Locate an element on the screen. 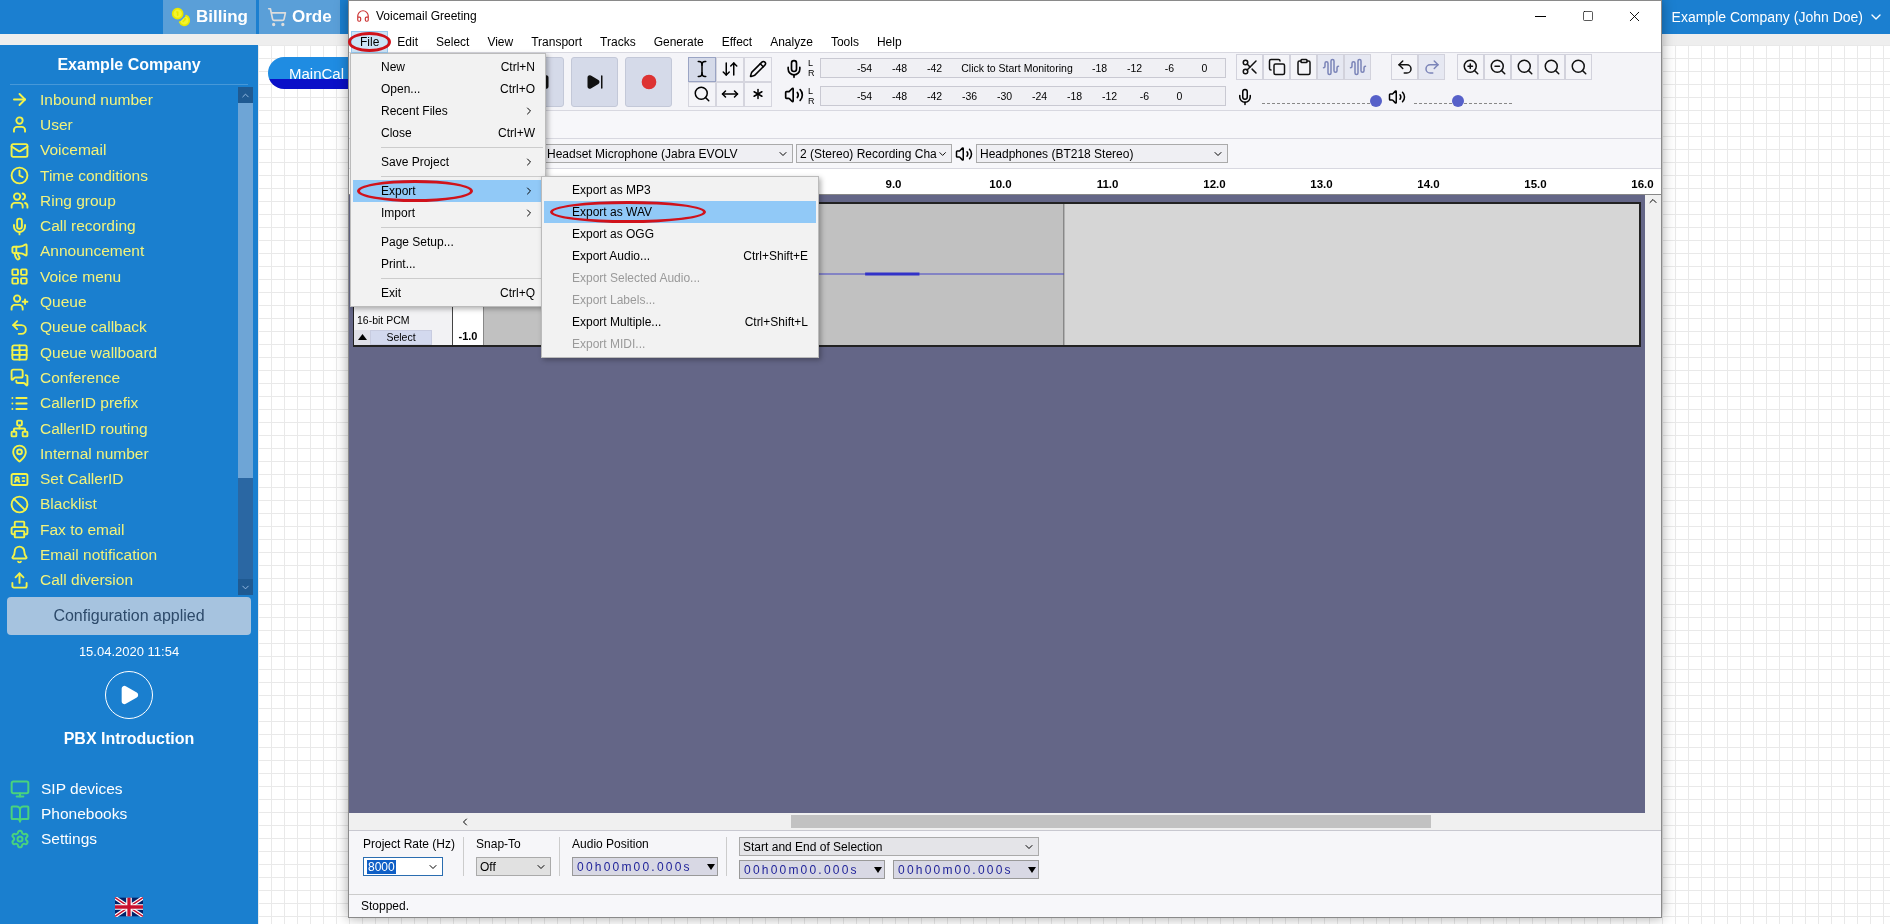 The width and height of the screenshot is (1890, 924). project-rate-dropdown: 8000 is located at coordinates (403, 866).